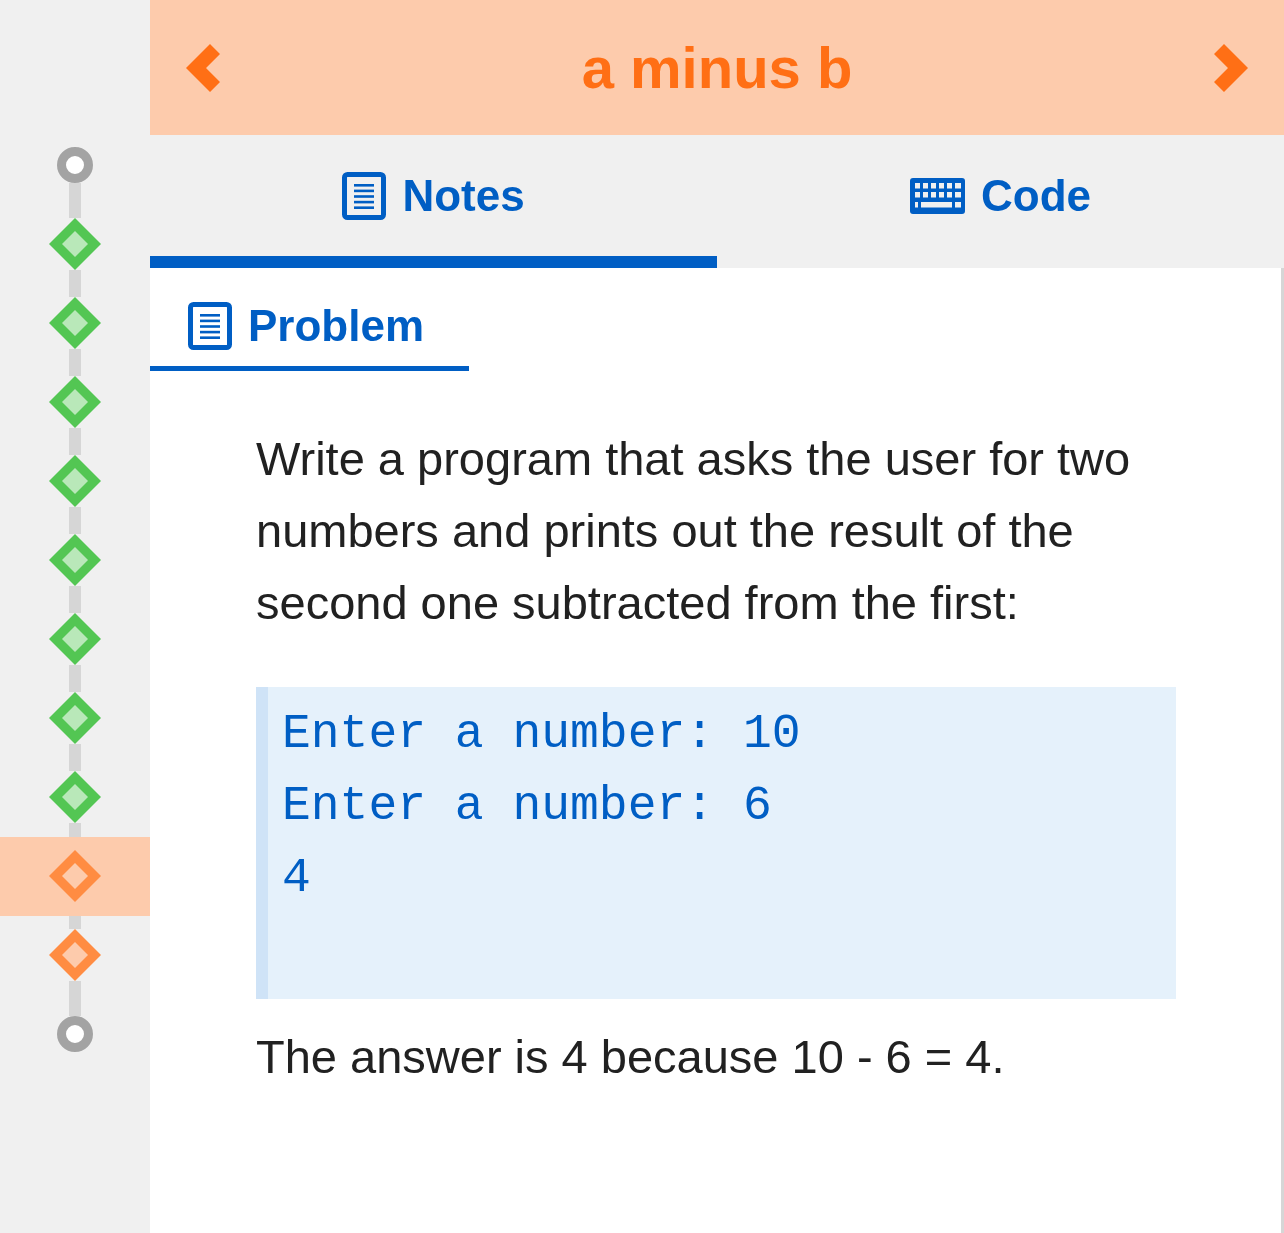 The image size is (1284, 1233). Describe the element at coordinates (694, 531) in the screenshot. I see `paragraph-text: Write a program that asks the user for two numbers and prints out the result of the second one subtracted from the first:` at that location.